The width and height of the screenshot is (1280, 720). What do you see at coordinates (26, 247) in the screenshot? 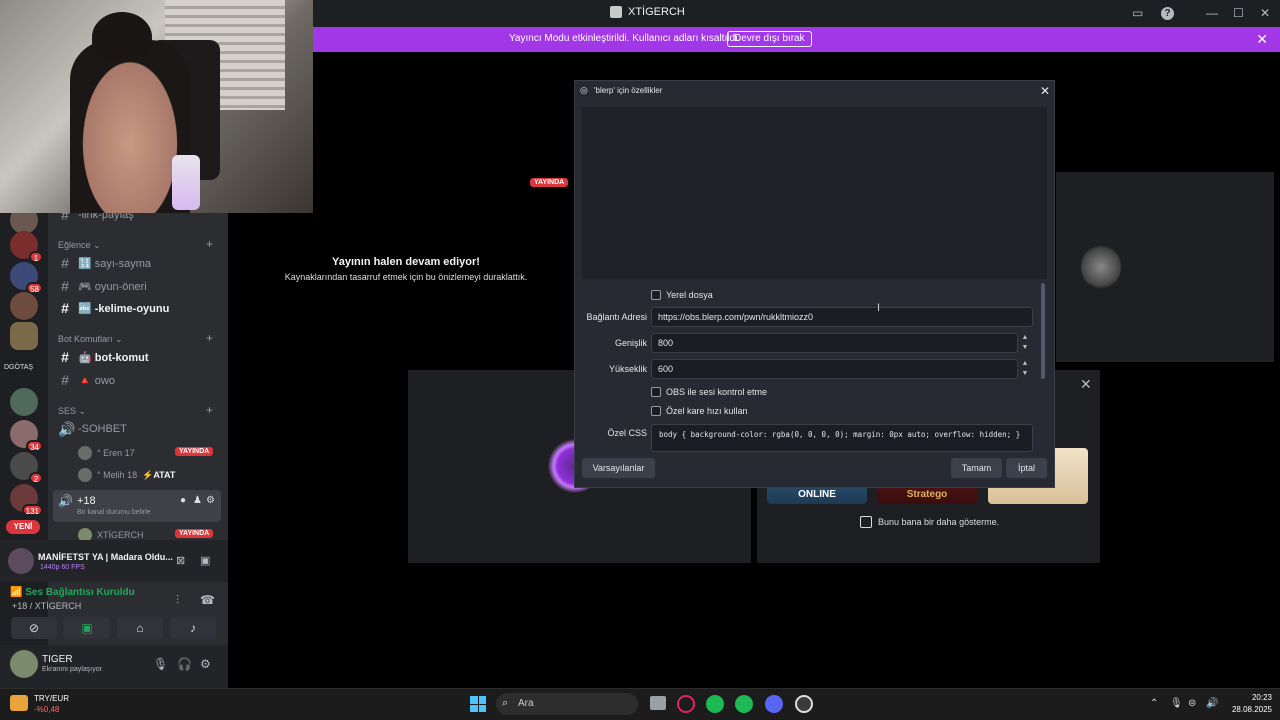
I see `server-icon: 1` at bounding box center [26, 247].